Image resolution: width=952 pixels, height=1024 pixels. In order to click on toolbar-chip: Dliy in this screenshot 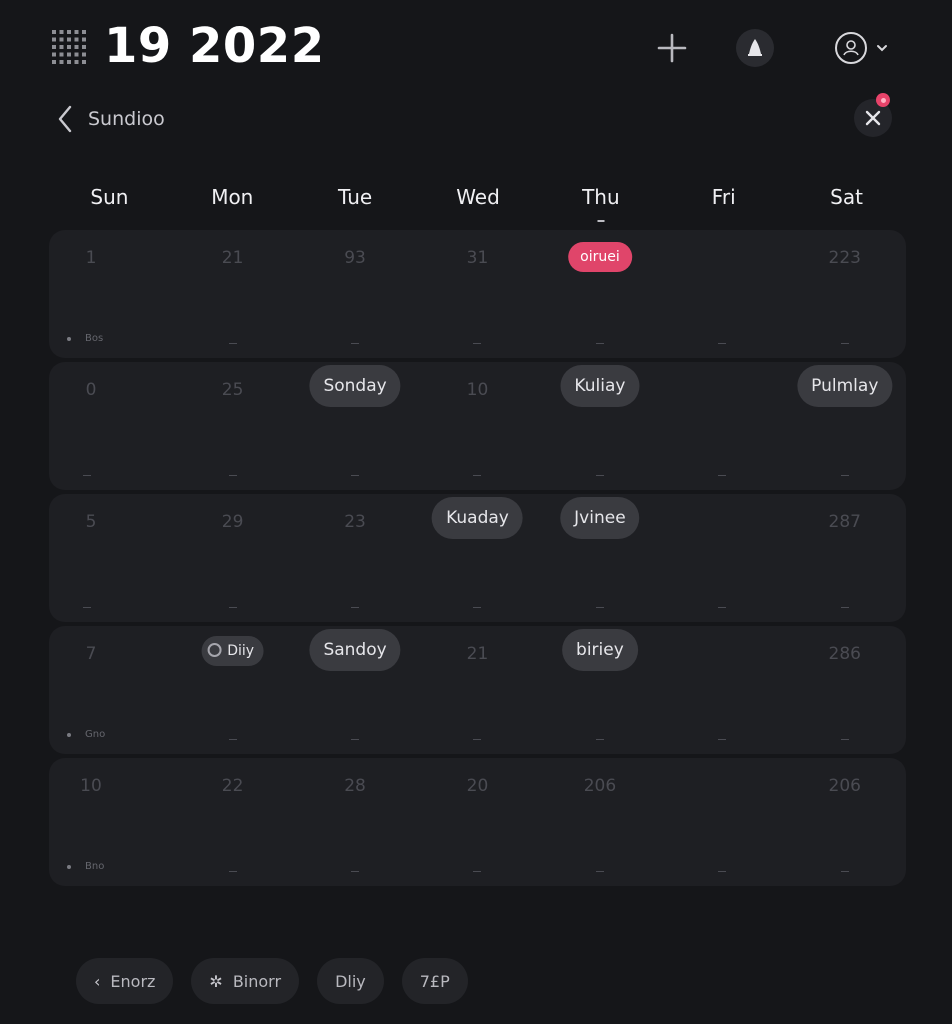, I will do `click(350, 981)`.